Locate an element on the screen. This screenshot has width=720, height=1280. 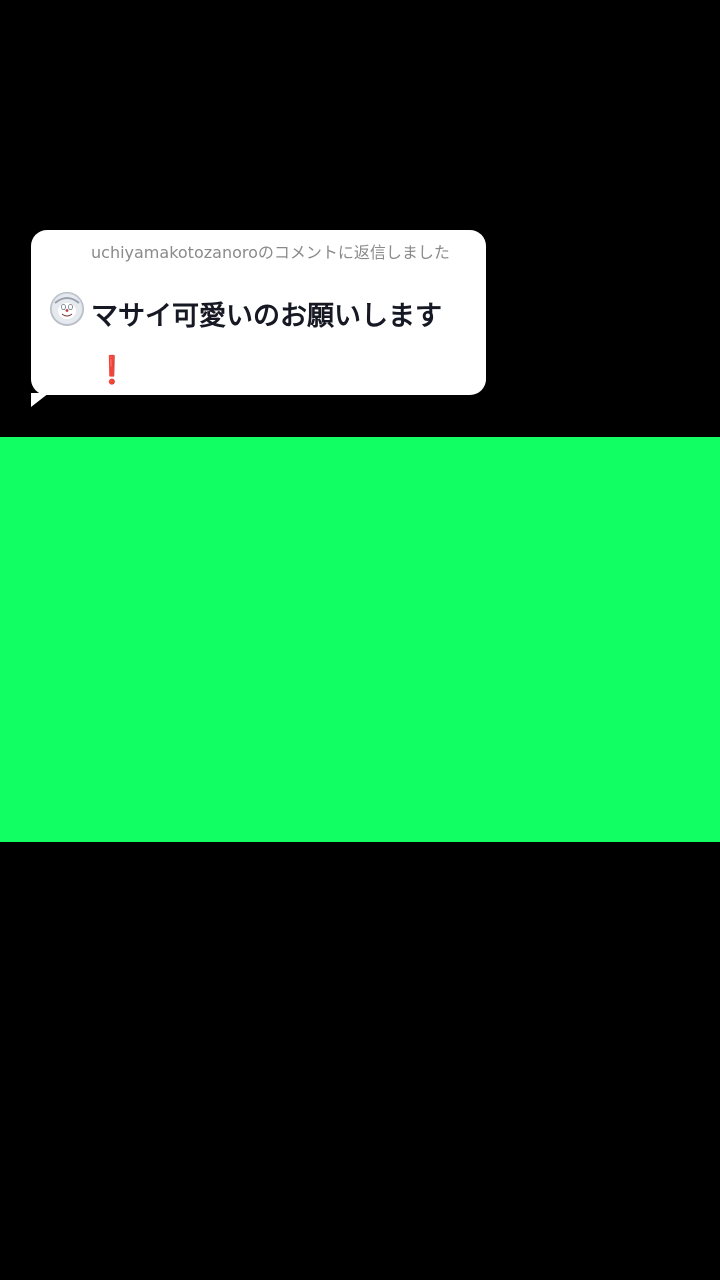
avatar-face-icon is located at coordinates (67, 309).